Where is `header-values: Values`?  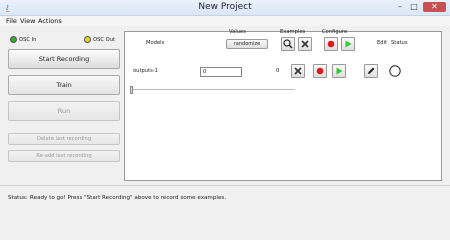
header-values: Values is located at coordinates (237, 32).